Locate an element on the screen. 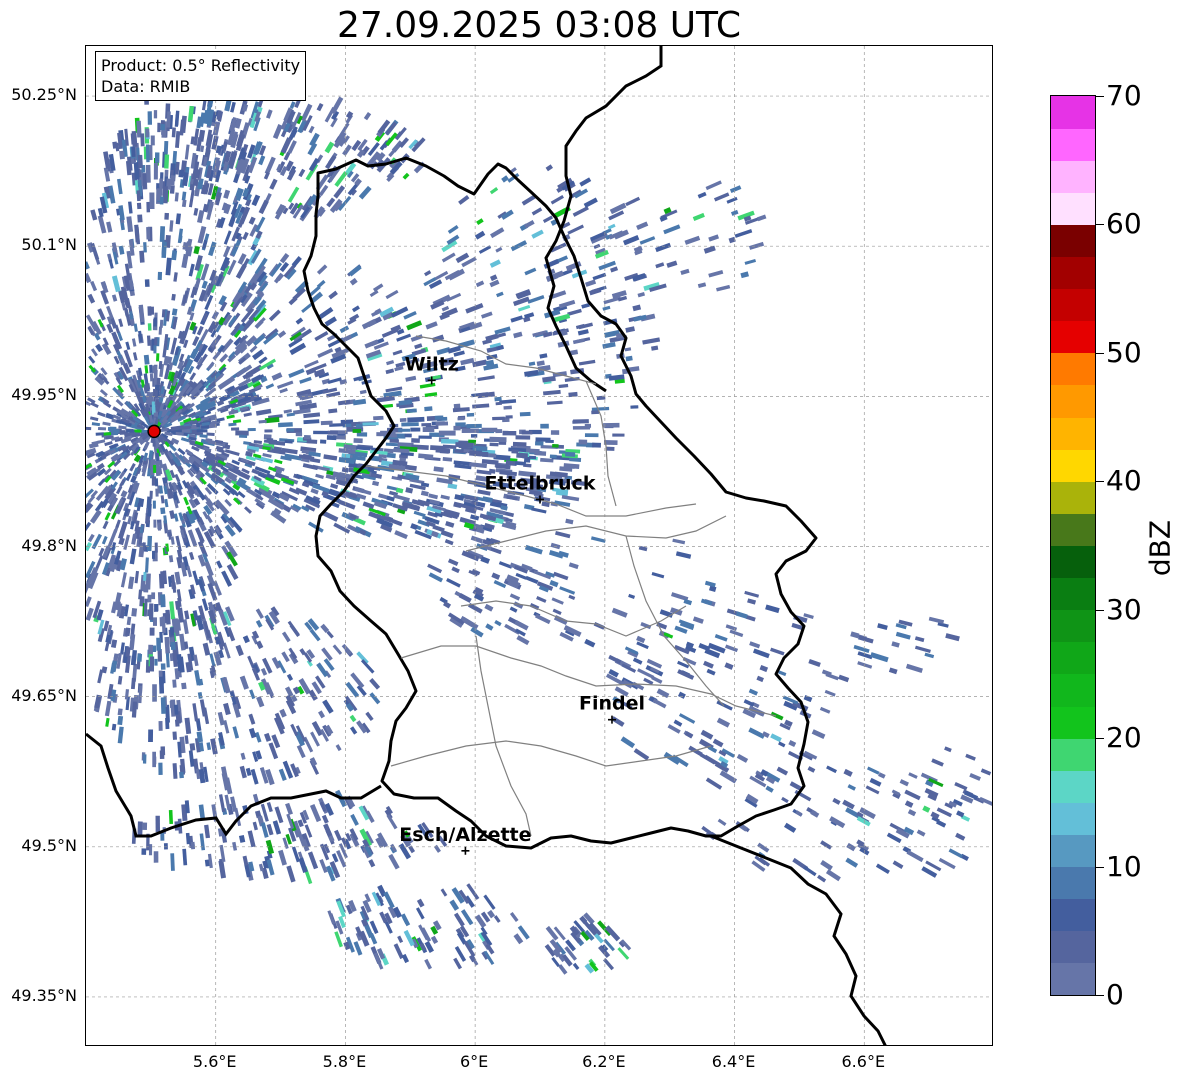 Image resolution: width=1184 pixels, height=1081 pixels. city-marker: Findel is located at coordinates (612, 708).